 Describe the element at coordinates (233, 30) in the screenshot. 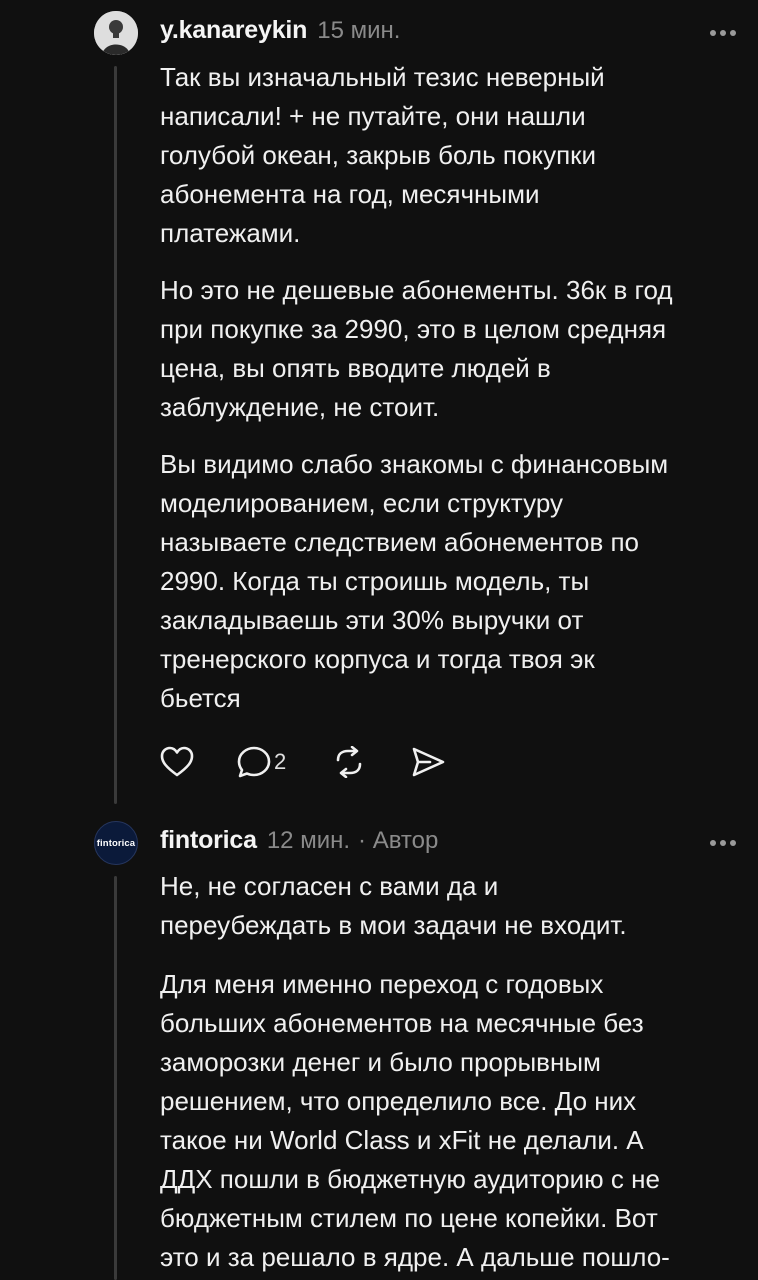

I see `username: y.kanareykin` at that location.